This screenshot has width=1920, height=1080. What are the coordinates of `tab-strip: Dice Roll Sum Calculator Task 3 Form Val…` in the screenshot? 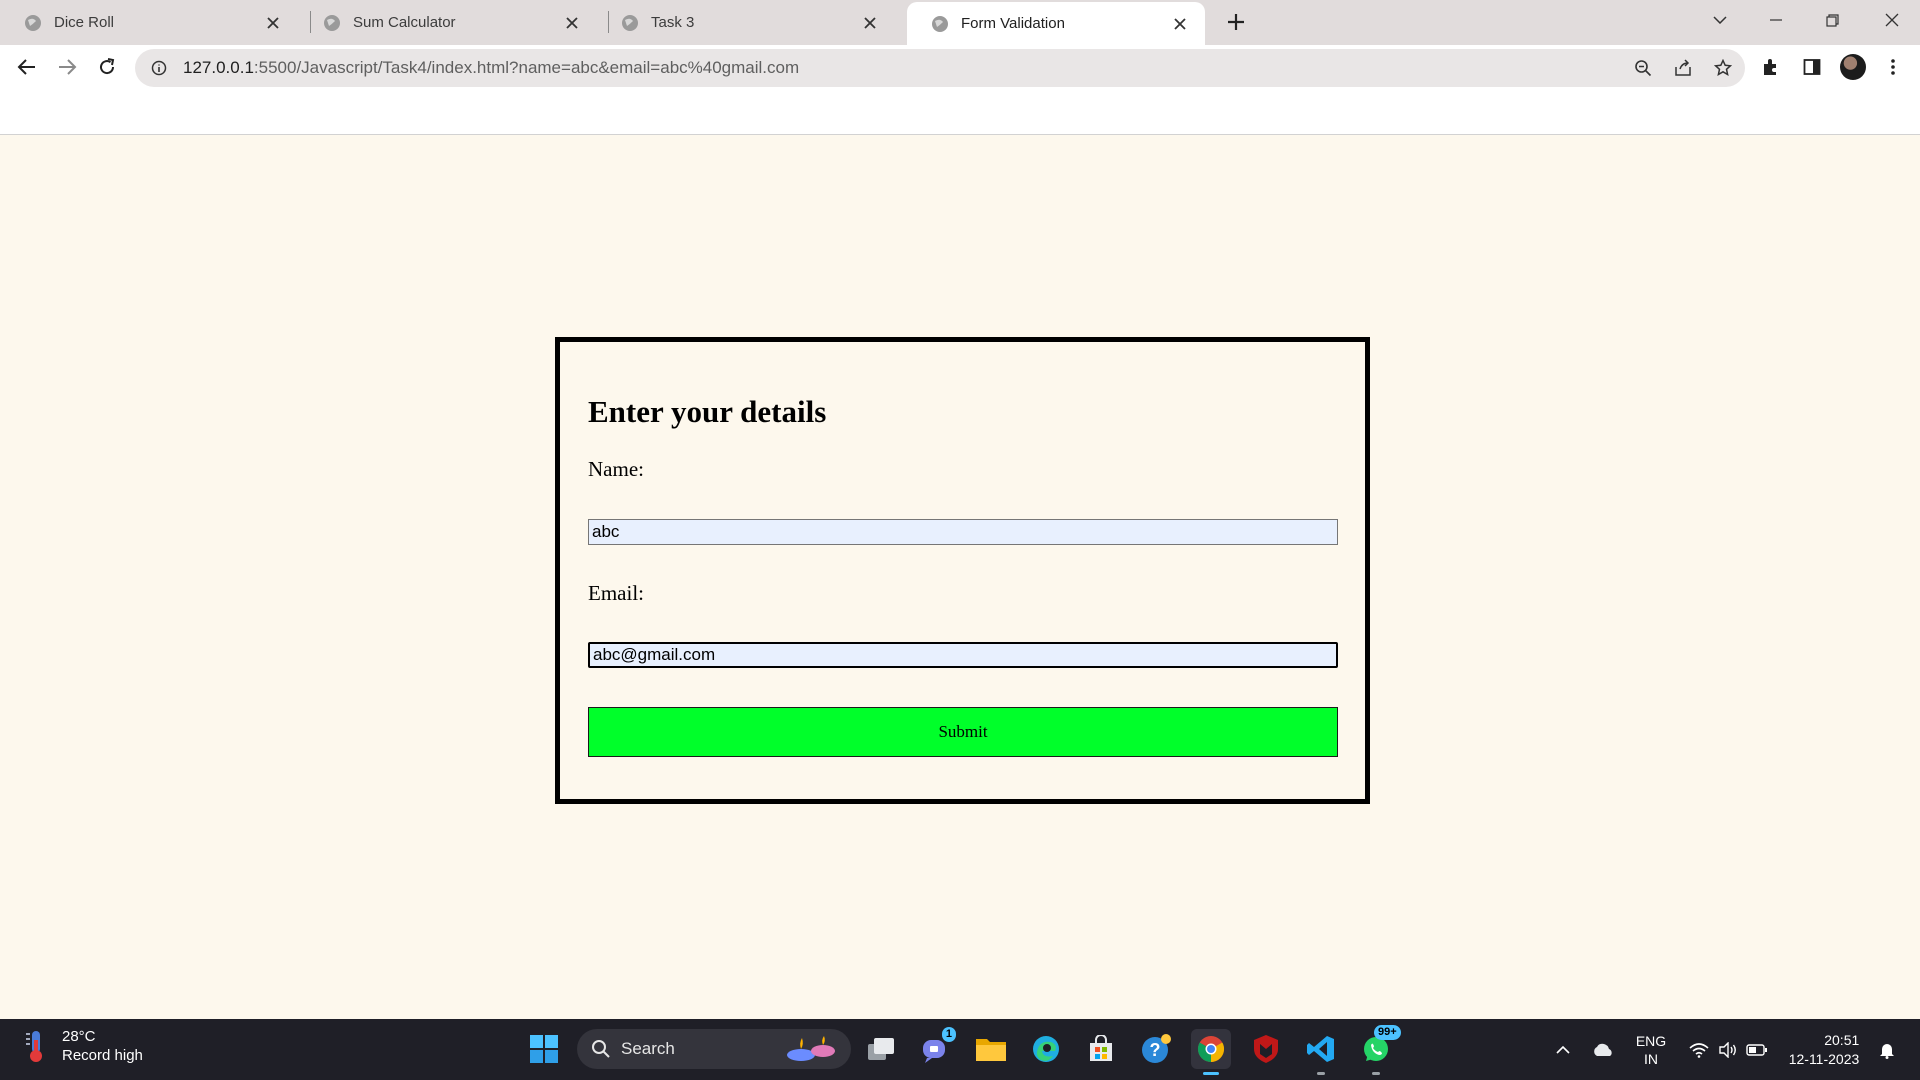 It's located at (960, 22).